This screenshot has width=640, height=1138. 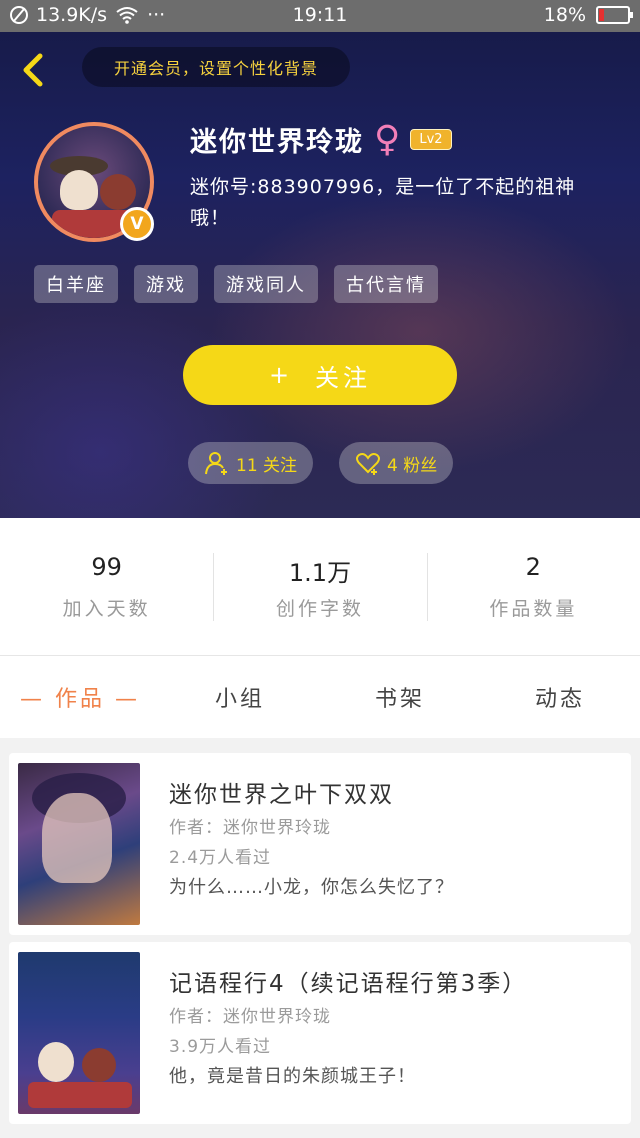 I want to click on tab-bookshelf: 书架, so click(x=400, y=697).